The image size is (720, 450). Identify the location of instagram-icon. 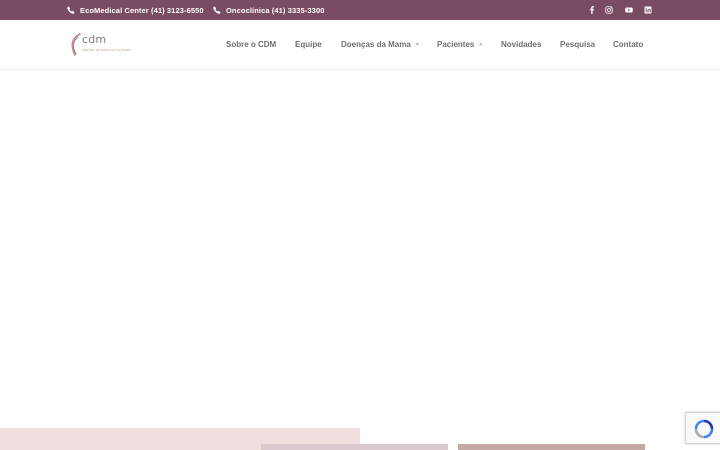
(609, 10).